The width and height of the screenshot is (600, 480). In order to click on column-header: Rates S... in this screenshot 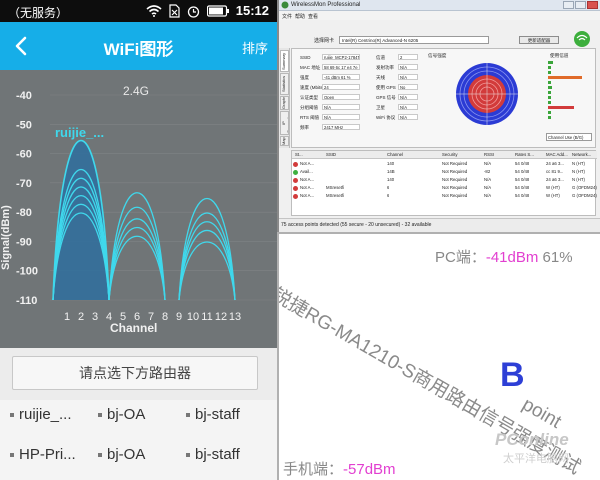, I will do `click(524, 154)`.